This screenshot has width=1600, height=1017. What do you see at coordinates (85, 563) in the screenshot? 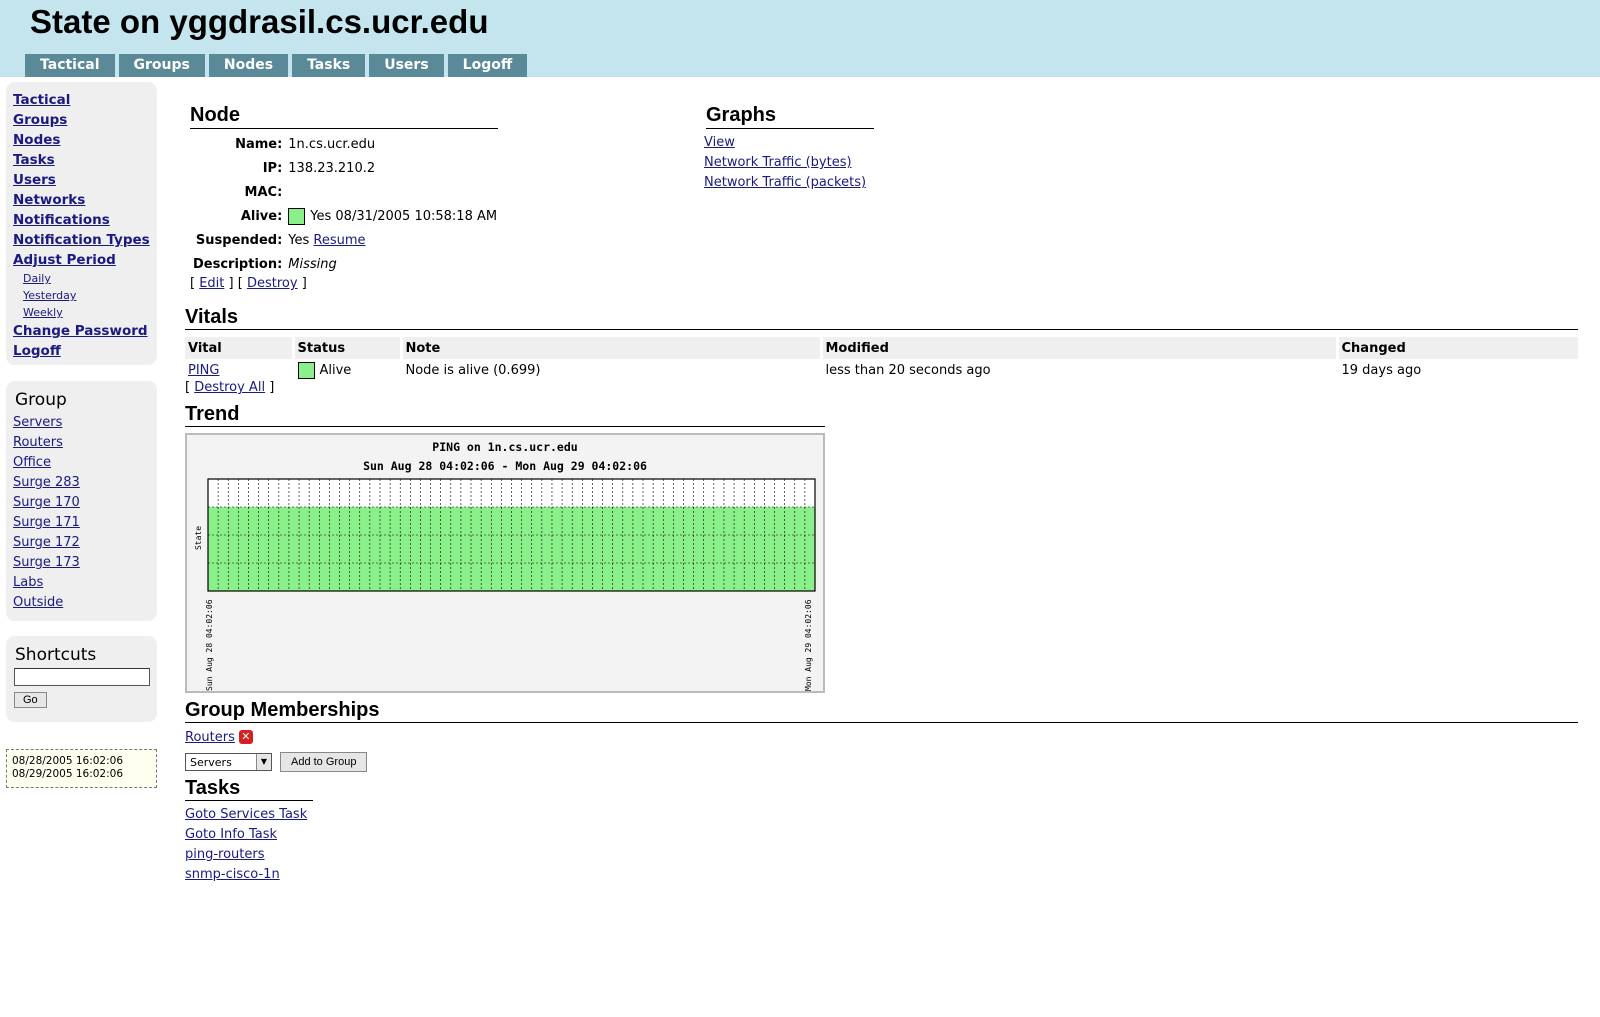
I see `group-link-surge-173: Surge 173` at bounding box center [85, 563].